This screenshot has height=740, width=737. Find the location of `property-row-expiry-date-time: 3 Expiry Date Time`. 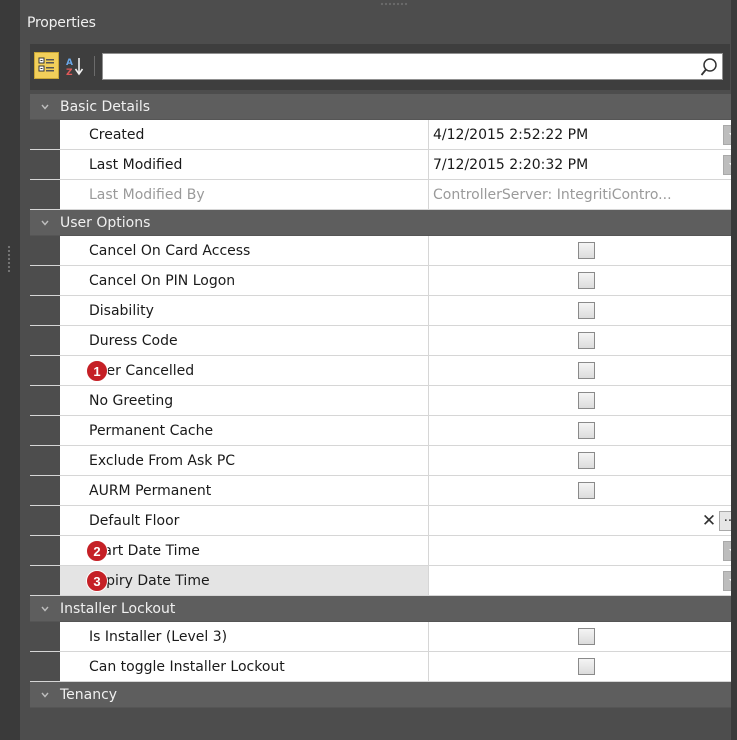

property-row-expiry-date-time: 3 Expiry Date Time is located at coordinates (383, 581).